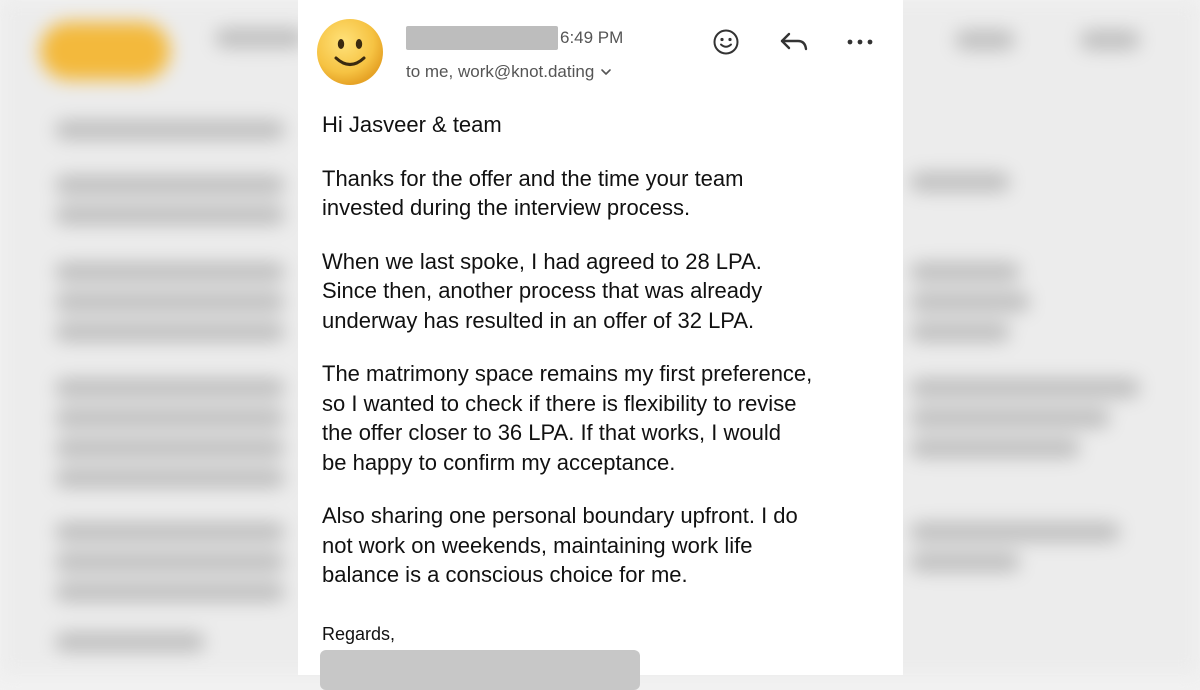 The image size is (1200, 690). What do you see at coordinates (592, 37) in the screenshot?
I see `email-time: 6:49 PM` at bounding box center [592, 37].